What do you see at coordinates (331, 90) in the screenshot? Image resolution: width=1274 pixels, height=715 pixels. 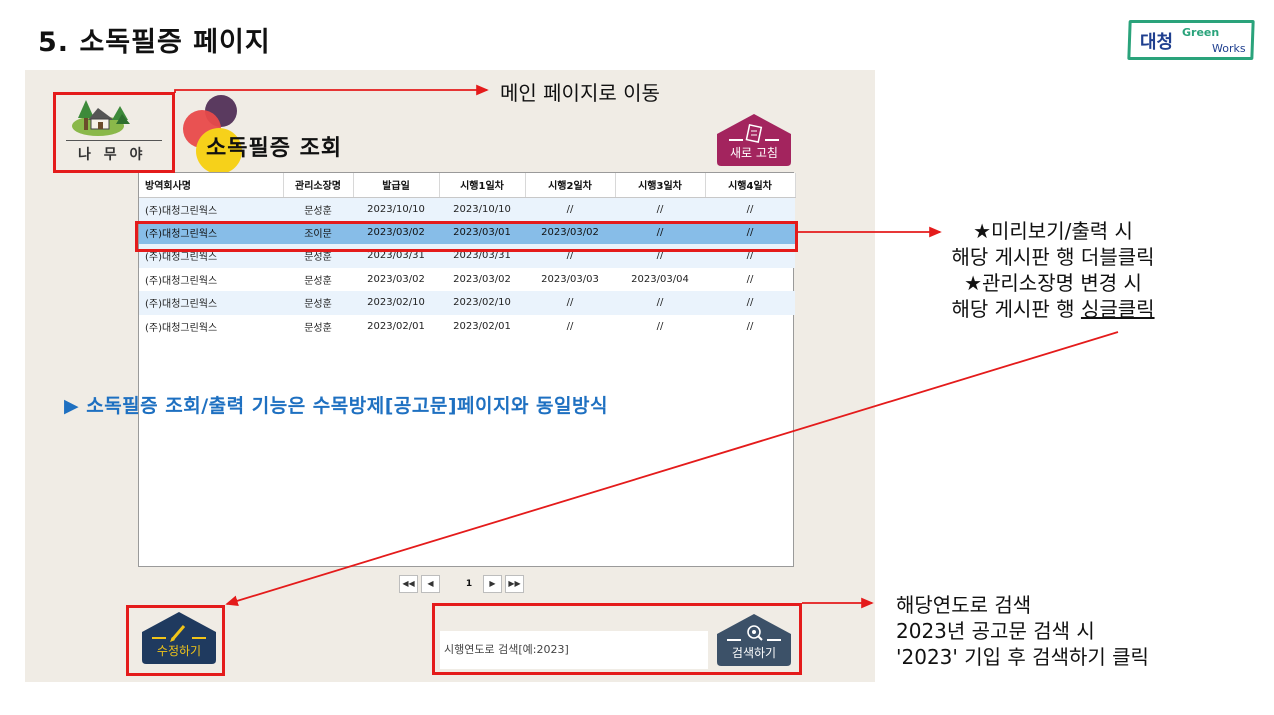 I see `arrow-to-main-page-note` at bounding box center [331, 90].